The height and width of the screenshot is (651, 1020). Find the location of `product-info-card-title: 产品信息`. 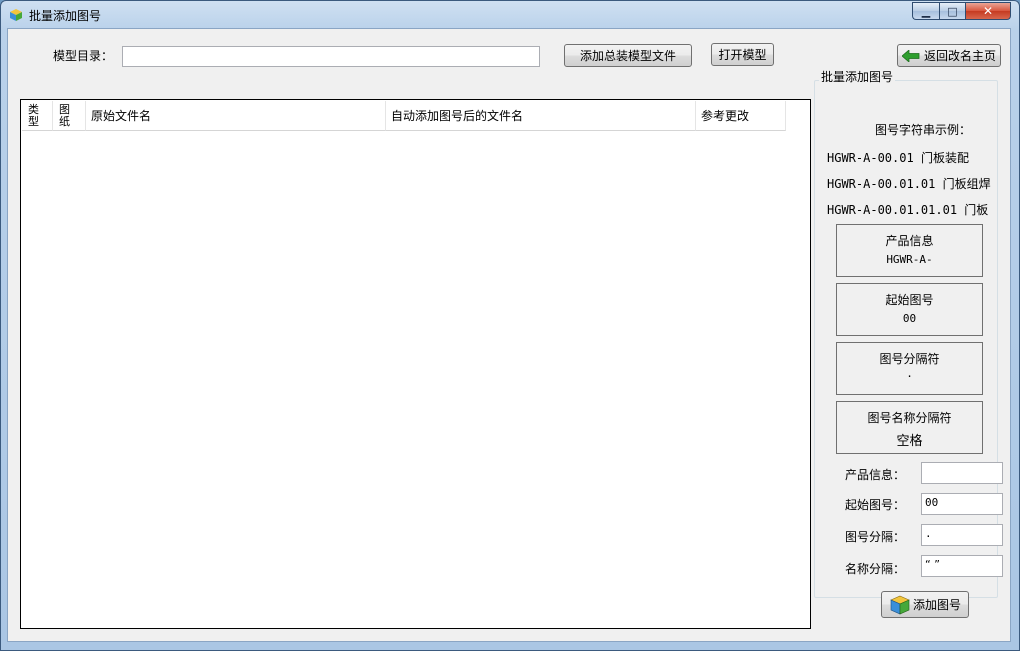

product-info-card-title: 产品信息 is located at coordinates (909, 241).